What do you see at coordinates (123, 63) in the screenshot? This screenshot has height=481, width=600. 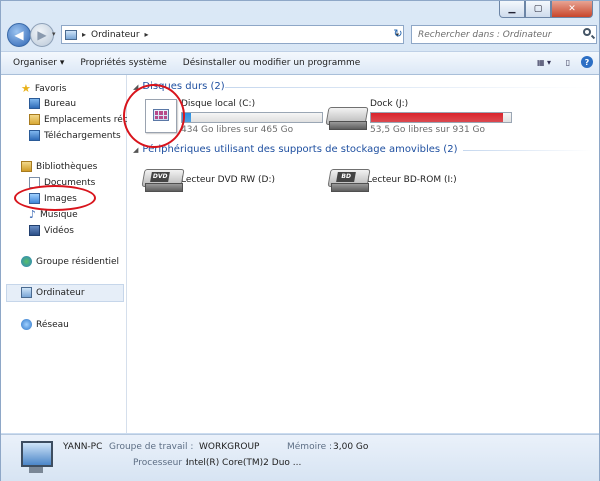 I see `system-properties-button: Propriétés système` at bounding box center [123, 63].